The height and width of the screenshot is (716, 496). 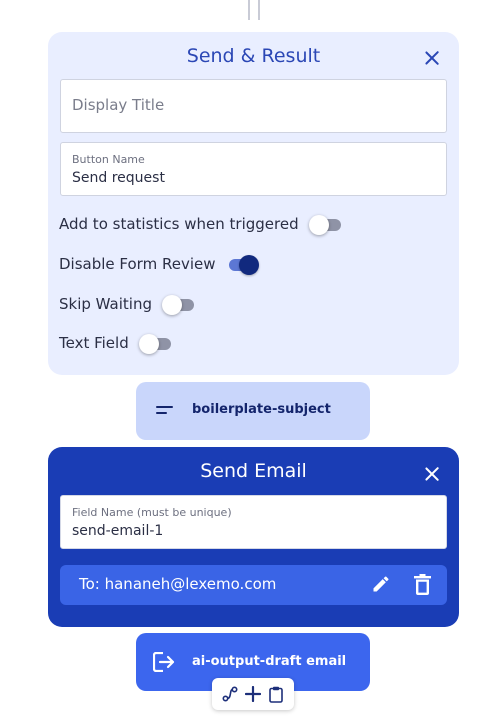 I want to click on display-title-field, so click(x=253, y=106).